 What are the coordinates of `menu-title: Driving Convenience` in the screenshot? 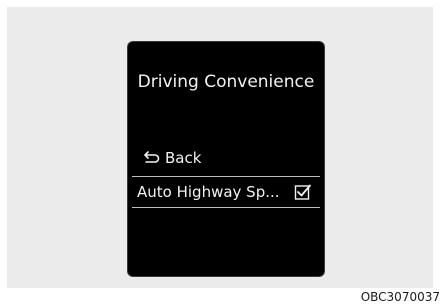 It's located at (226, 82).